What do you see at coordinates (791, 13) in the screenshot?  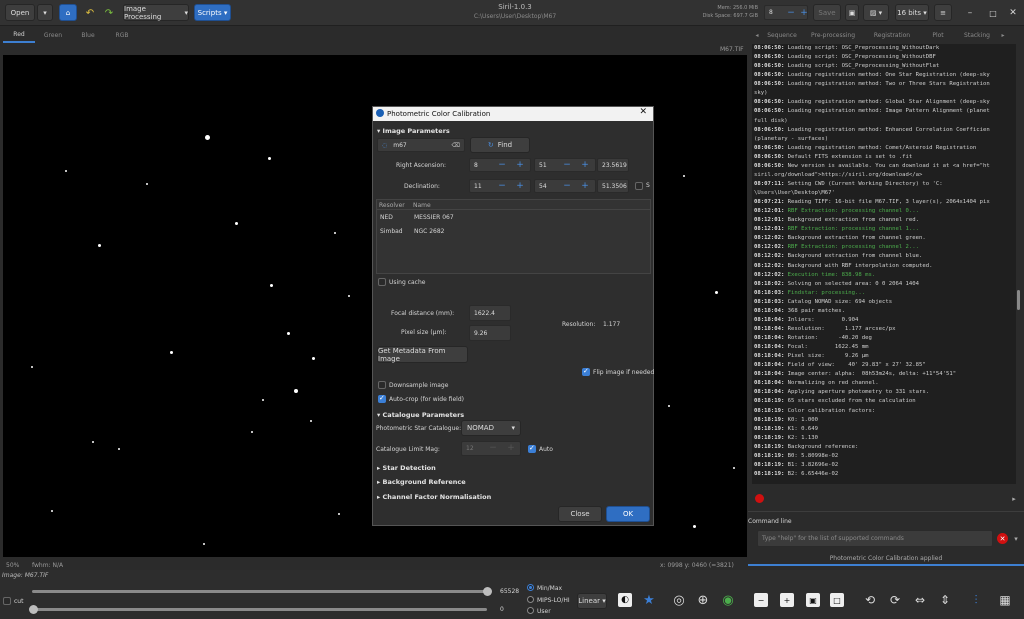 I see `threads-minus: −` at bounding box center [791, 13].